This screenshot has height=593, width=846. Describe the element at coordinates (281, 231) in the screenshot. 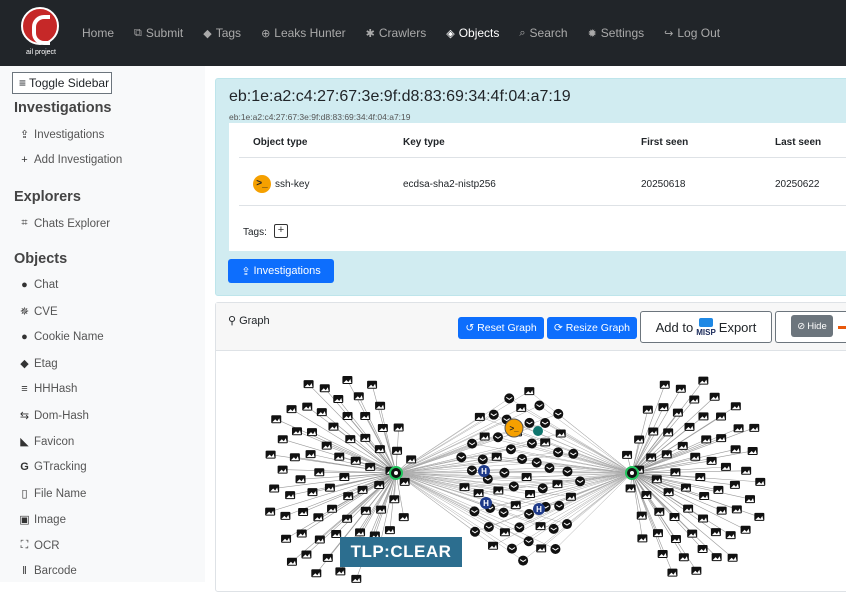

I see `add-tag-button: +` at that location.